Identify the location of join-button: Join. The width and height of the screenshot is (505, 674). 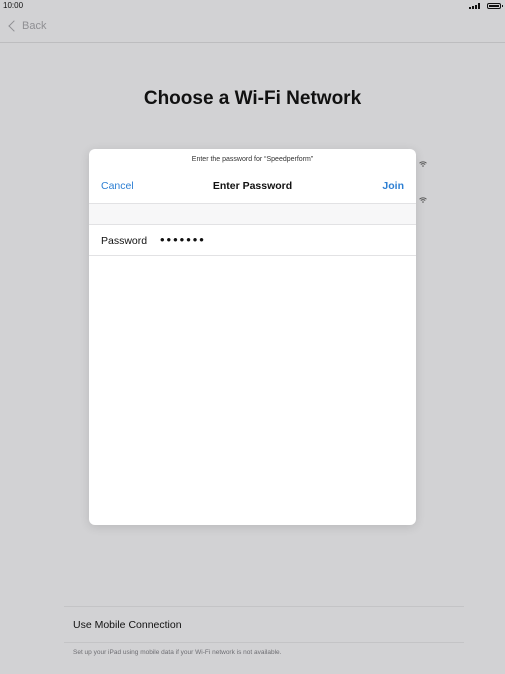
(393, 186).